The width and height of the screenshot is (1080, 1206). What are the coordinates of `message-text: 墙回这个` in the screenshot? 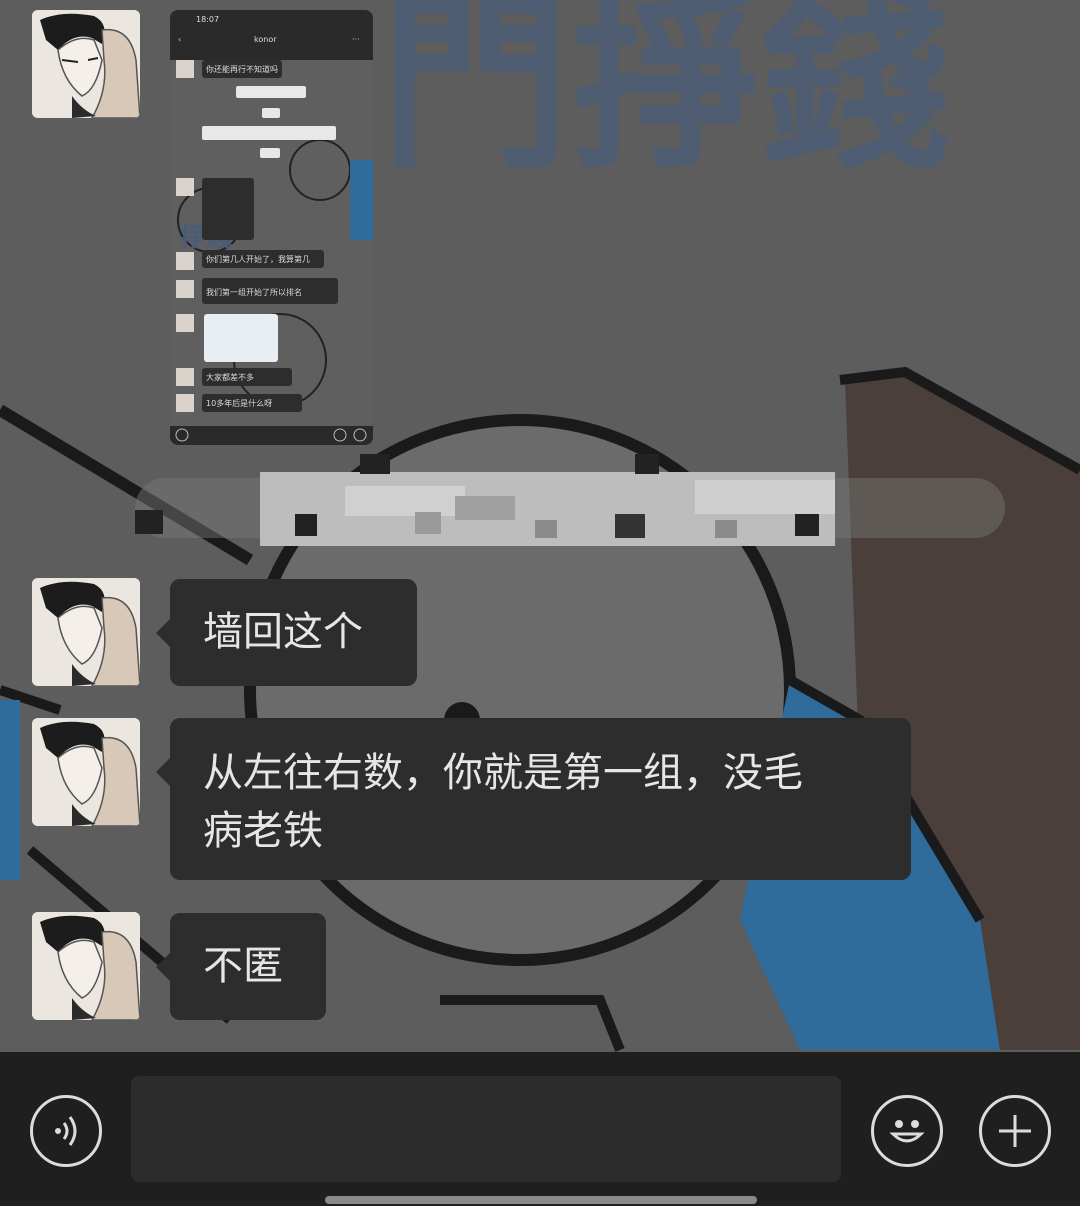 It's located at (283, 632).